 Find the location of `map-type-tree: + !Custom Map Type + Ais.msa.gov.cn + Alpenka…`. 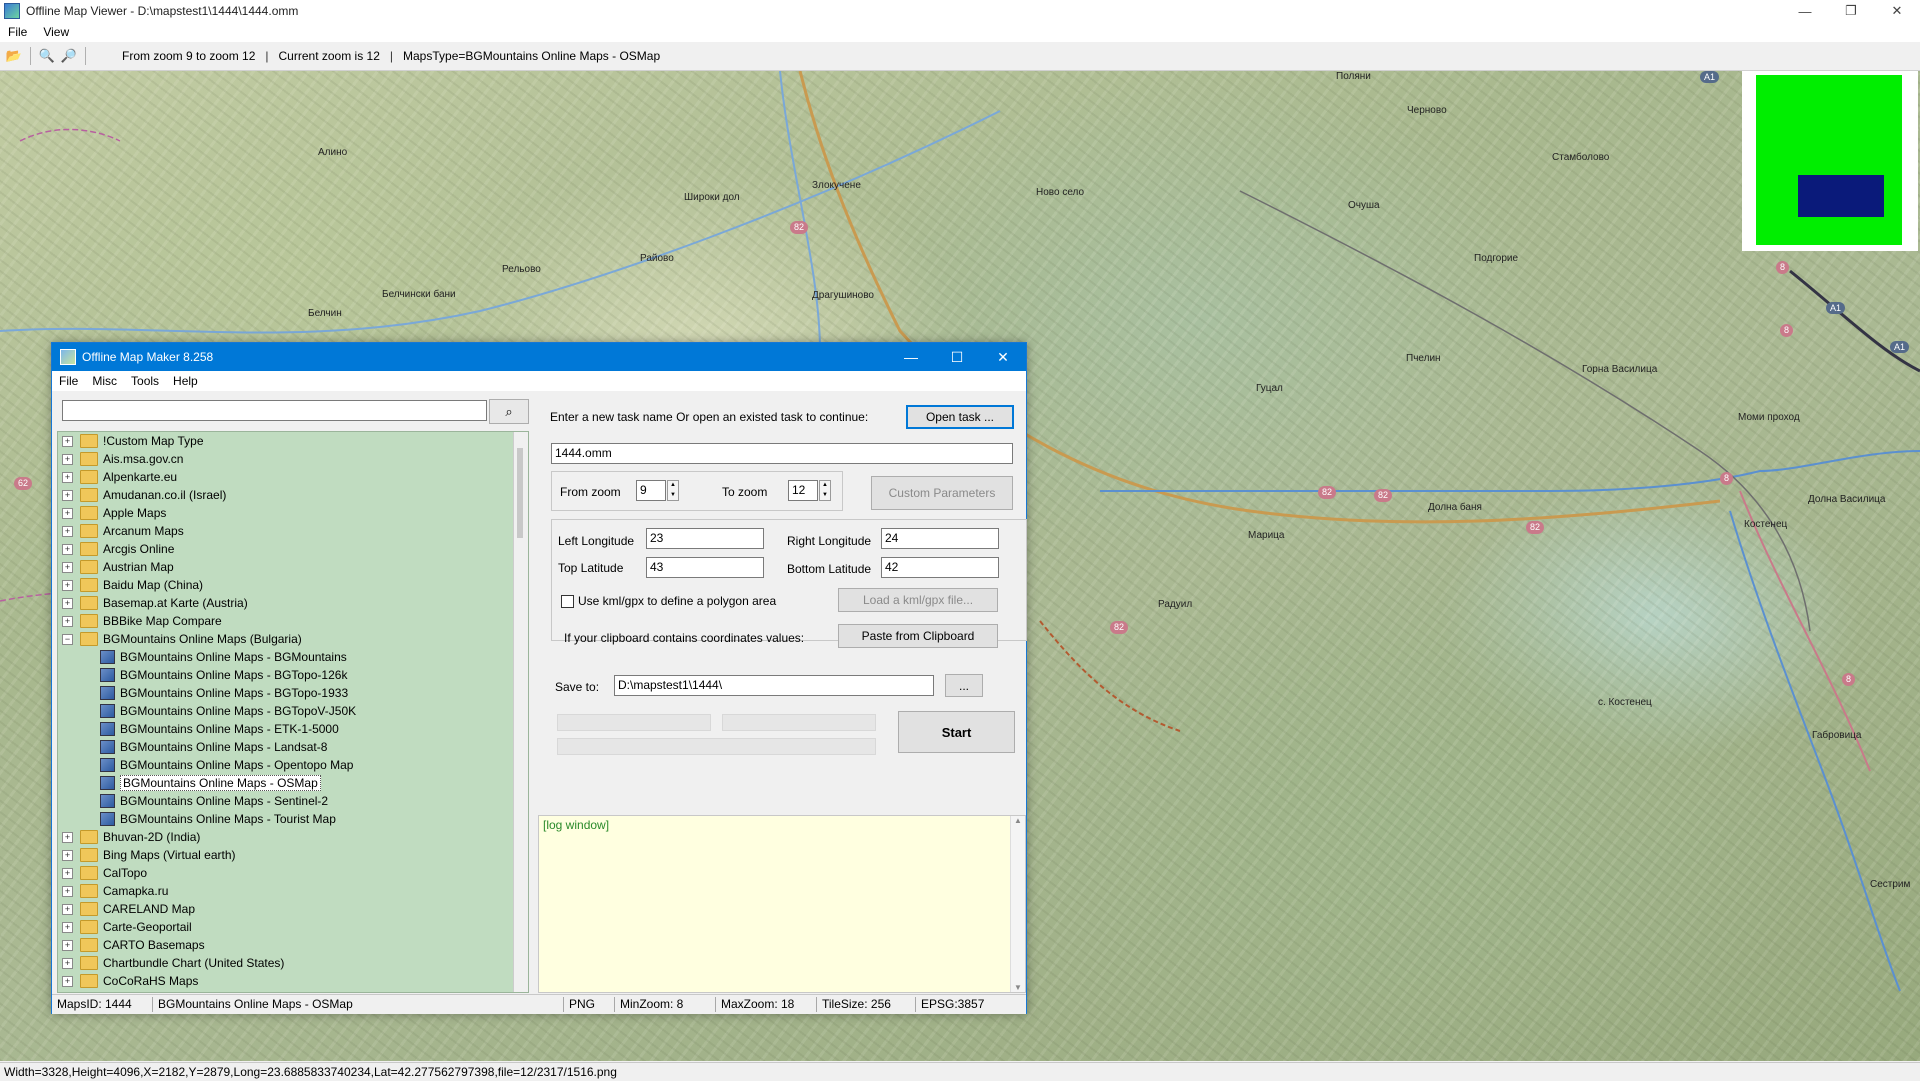

map-type-tree: + !Custom Map Type + Ais.msa.gov.cn + Alpenka… is located at coordinates (293, 712).